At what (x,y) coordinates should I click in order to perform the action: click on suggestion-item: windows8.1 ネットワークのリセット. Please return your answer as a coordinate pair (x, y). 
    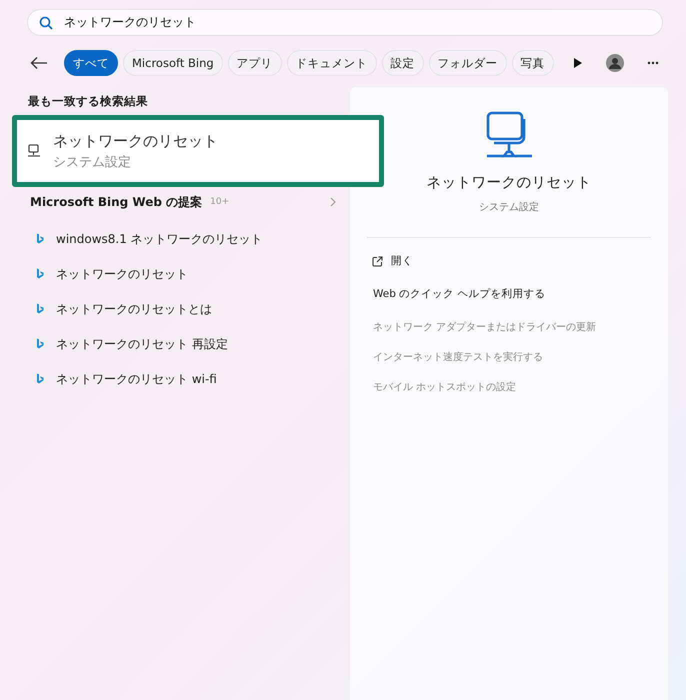
    Looking at the image, I should click on (181, 238).